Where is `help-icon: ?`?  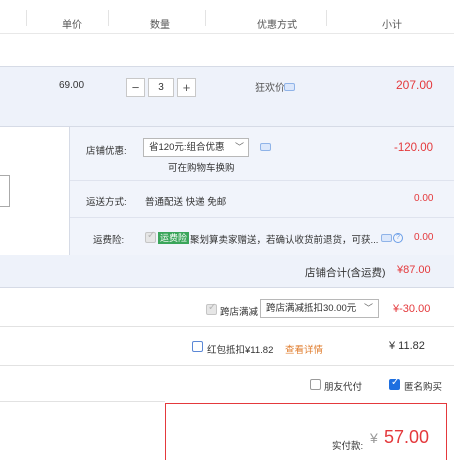
help-icon: ? is located at coordinates (398, 238).